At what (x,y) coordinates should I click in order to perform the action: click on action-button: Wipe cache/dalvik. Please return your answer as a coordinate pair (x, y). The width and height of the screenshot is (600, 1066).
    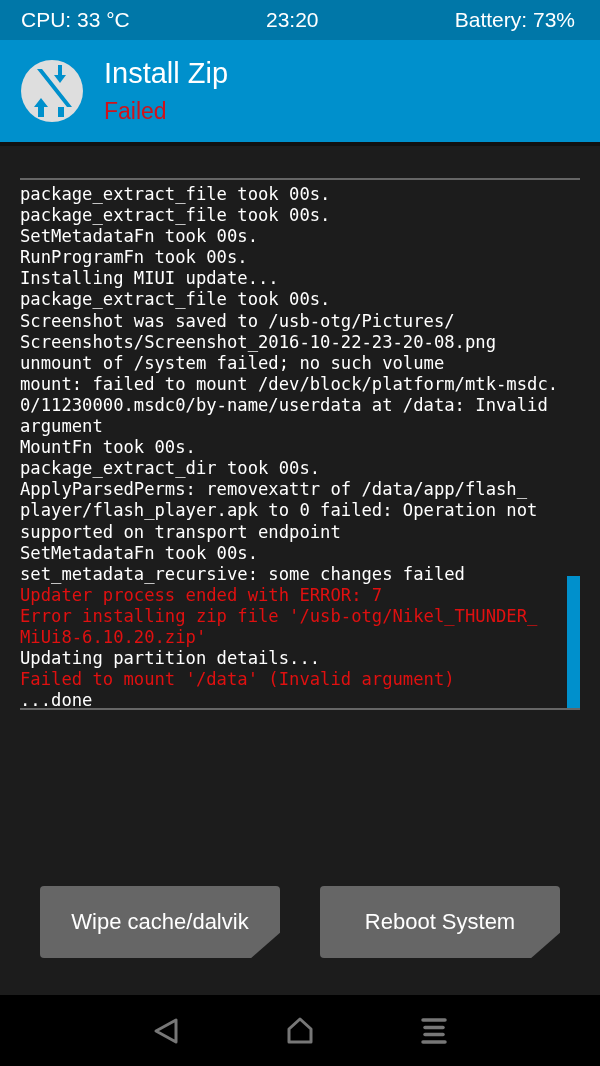
    Looking at the image, I should click on (160, 922).